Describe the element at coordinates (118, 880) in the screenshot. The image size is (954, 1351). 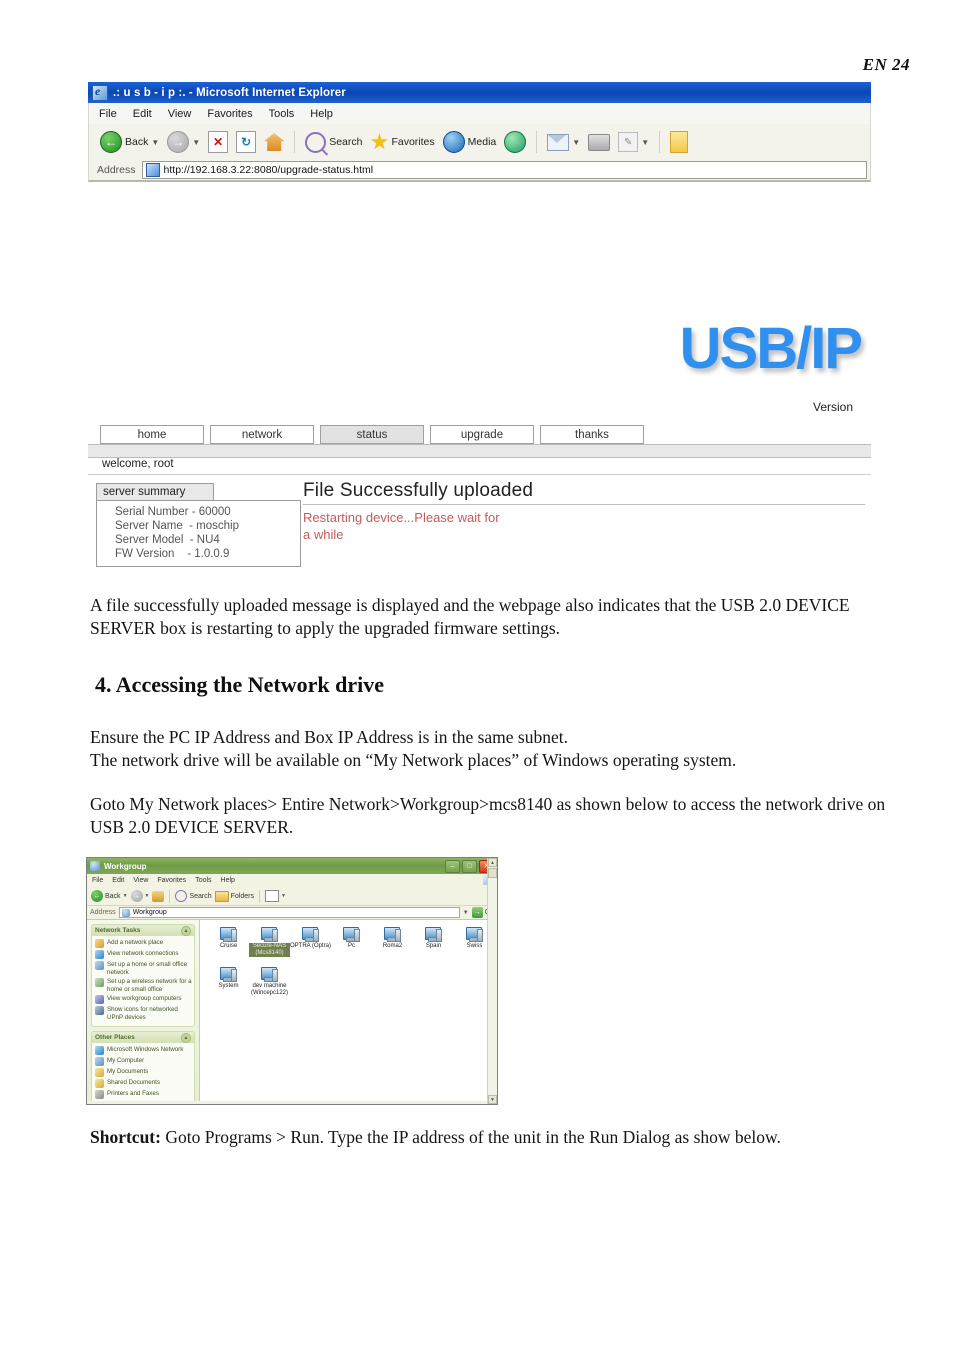
I see `explorer-menu-edit: Edit` at that location.